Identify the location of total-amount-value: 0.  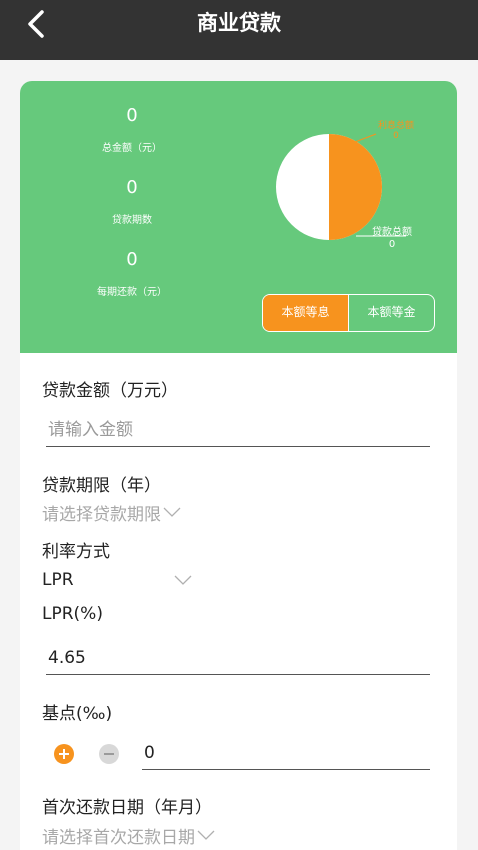
(132, 115).